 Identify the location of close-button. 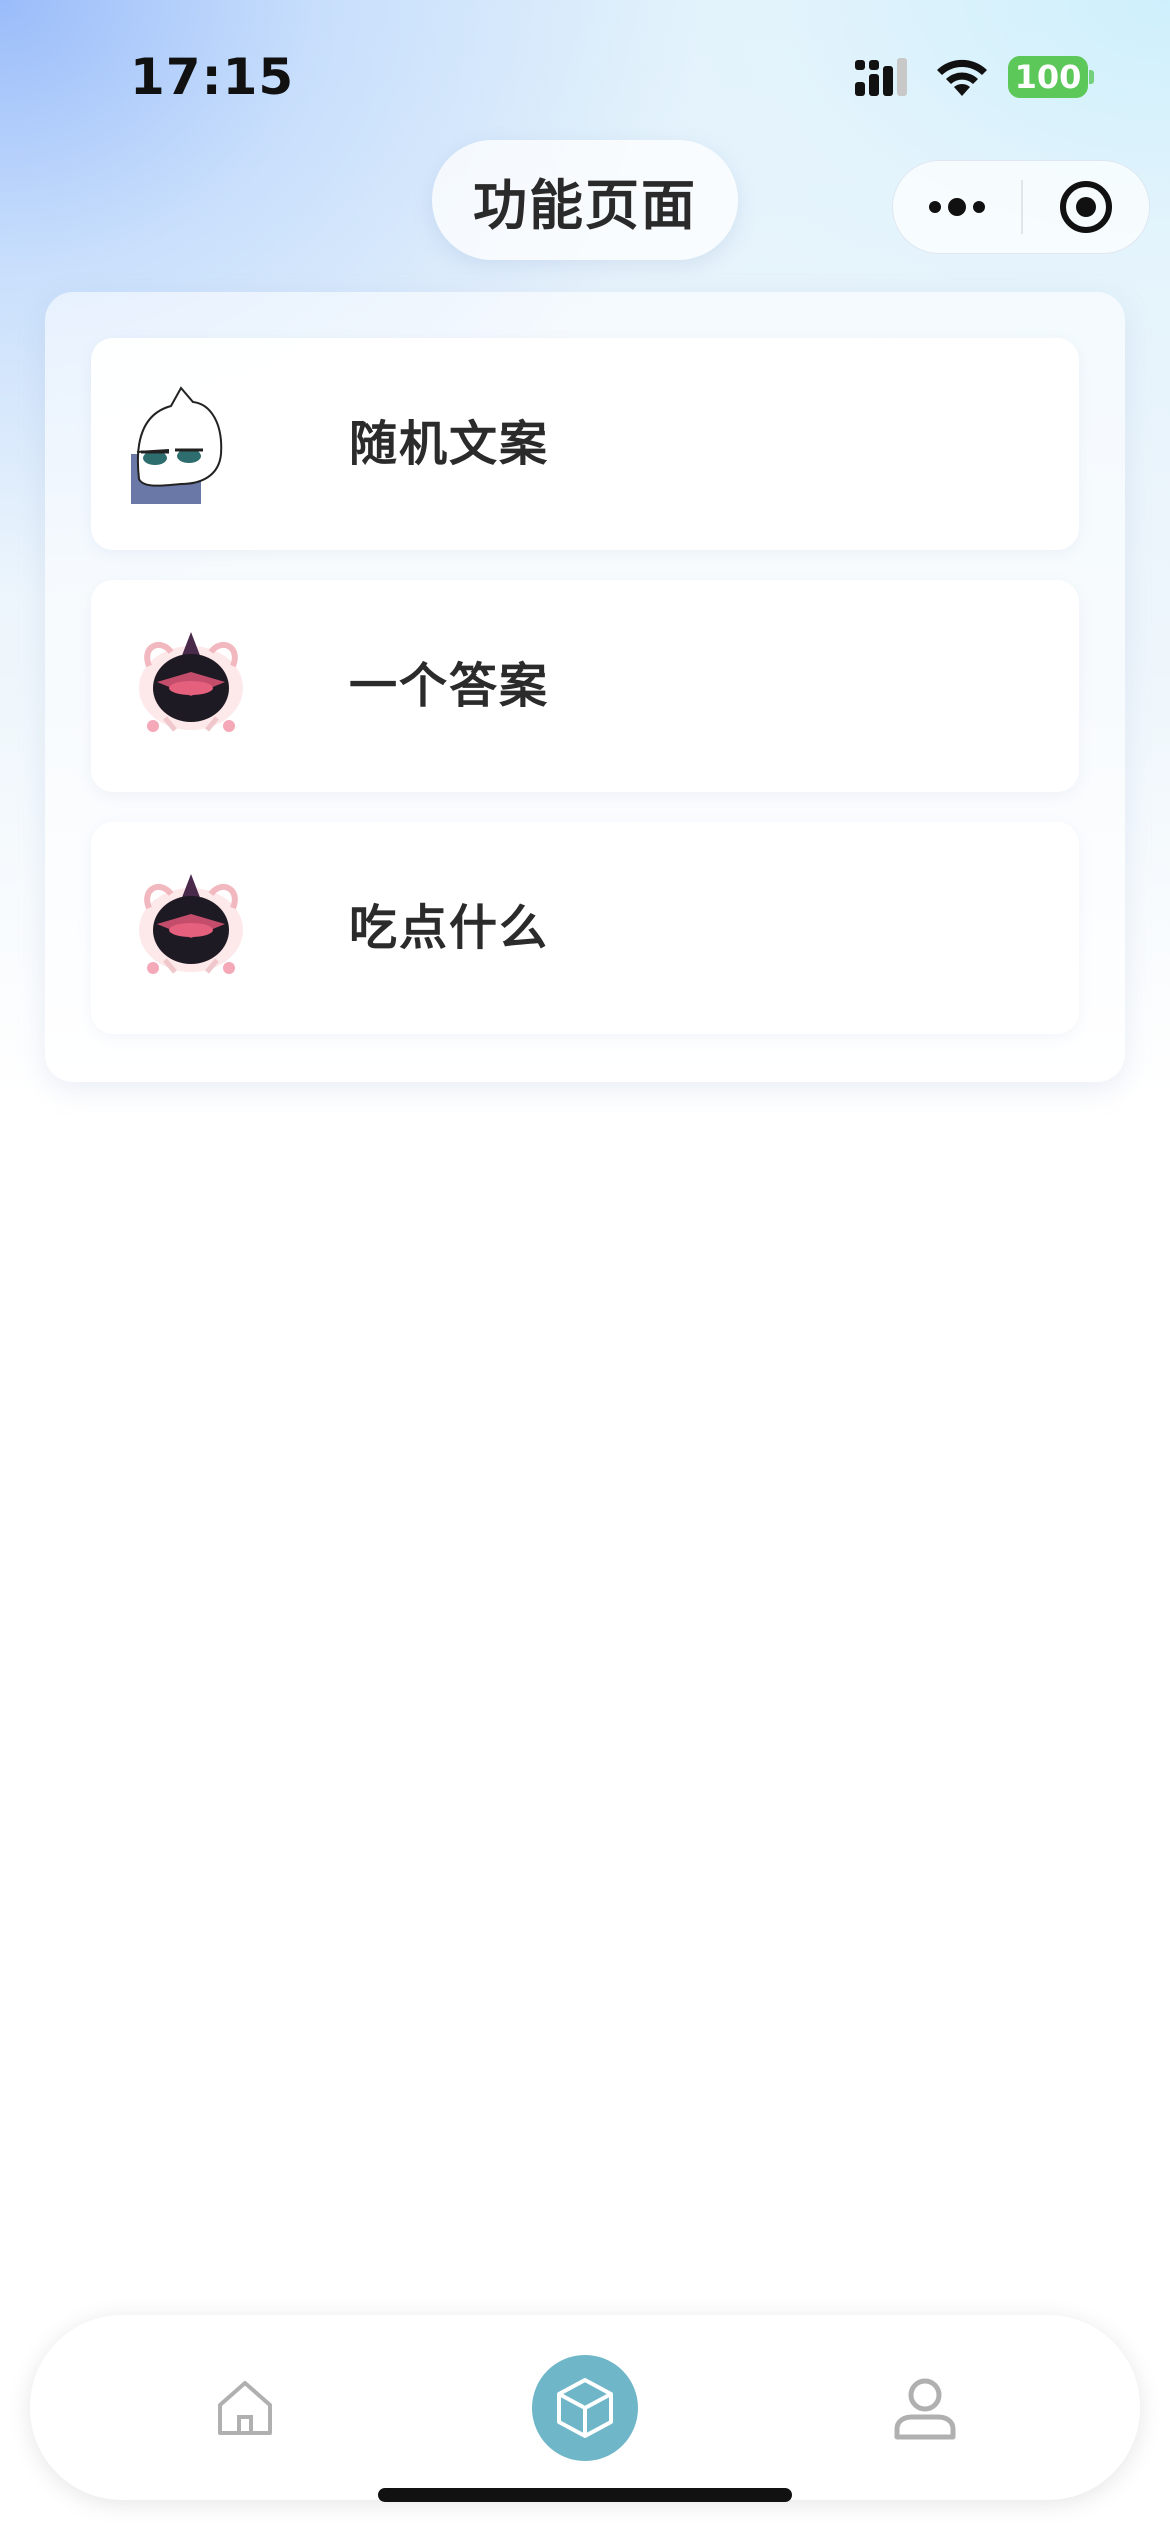
(1086, 207).